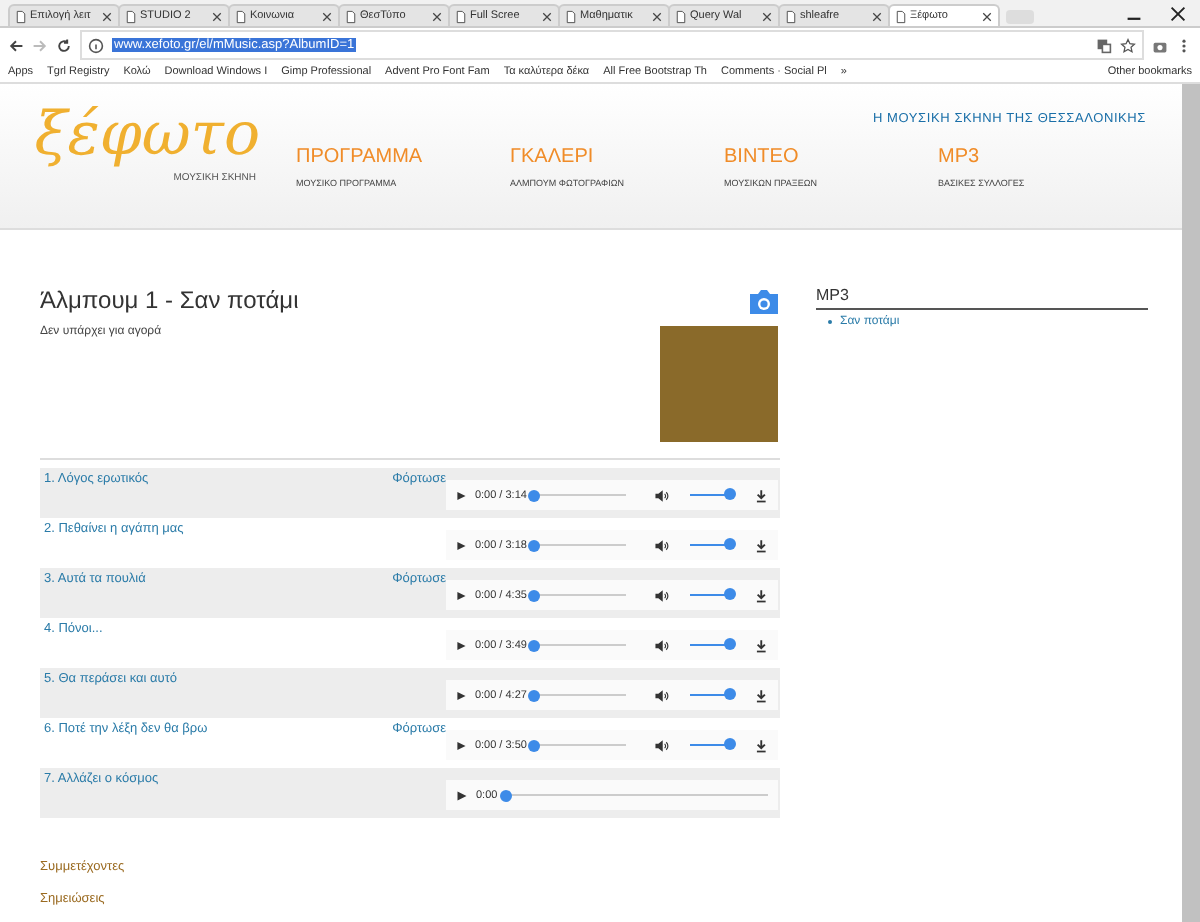 The width and height of the screenshot is (1200, 922). What do you see at coordinates (16, 45) in the screenshot?
I see `back-icon` at bounding box center [16, 45].